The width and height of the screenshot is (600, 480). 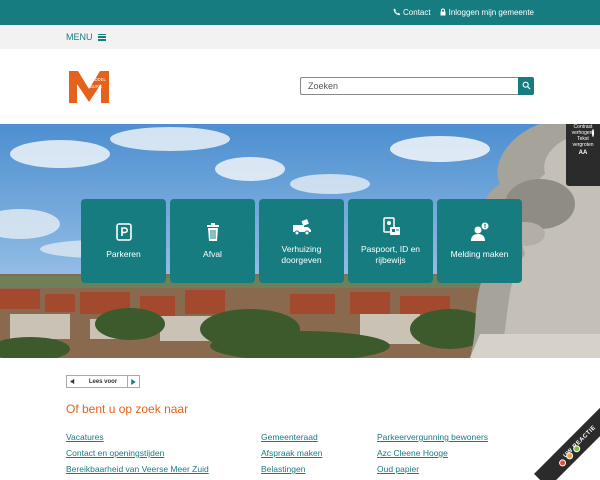 I want to click on top-bar: Contact Inloggen mijn gemeente, so click(x=300, y=12).